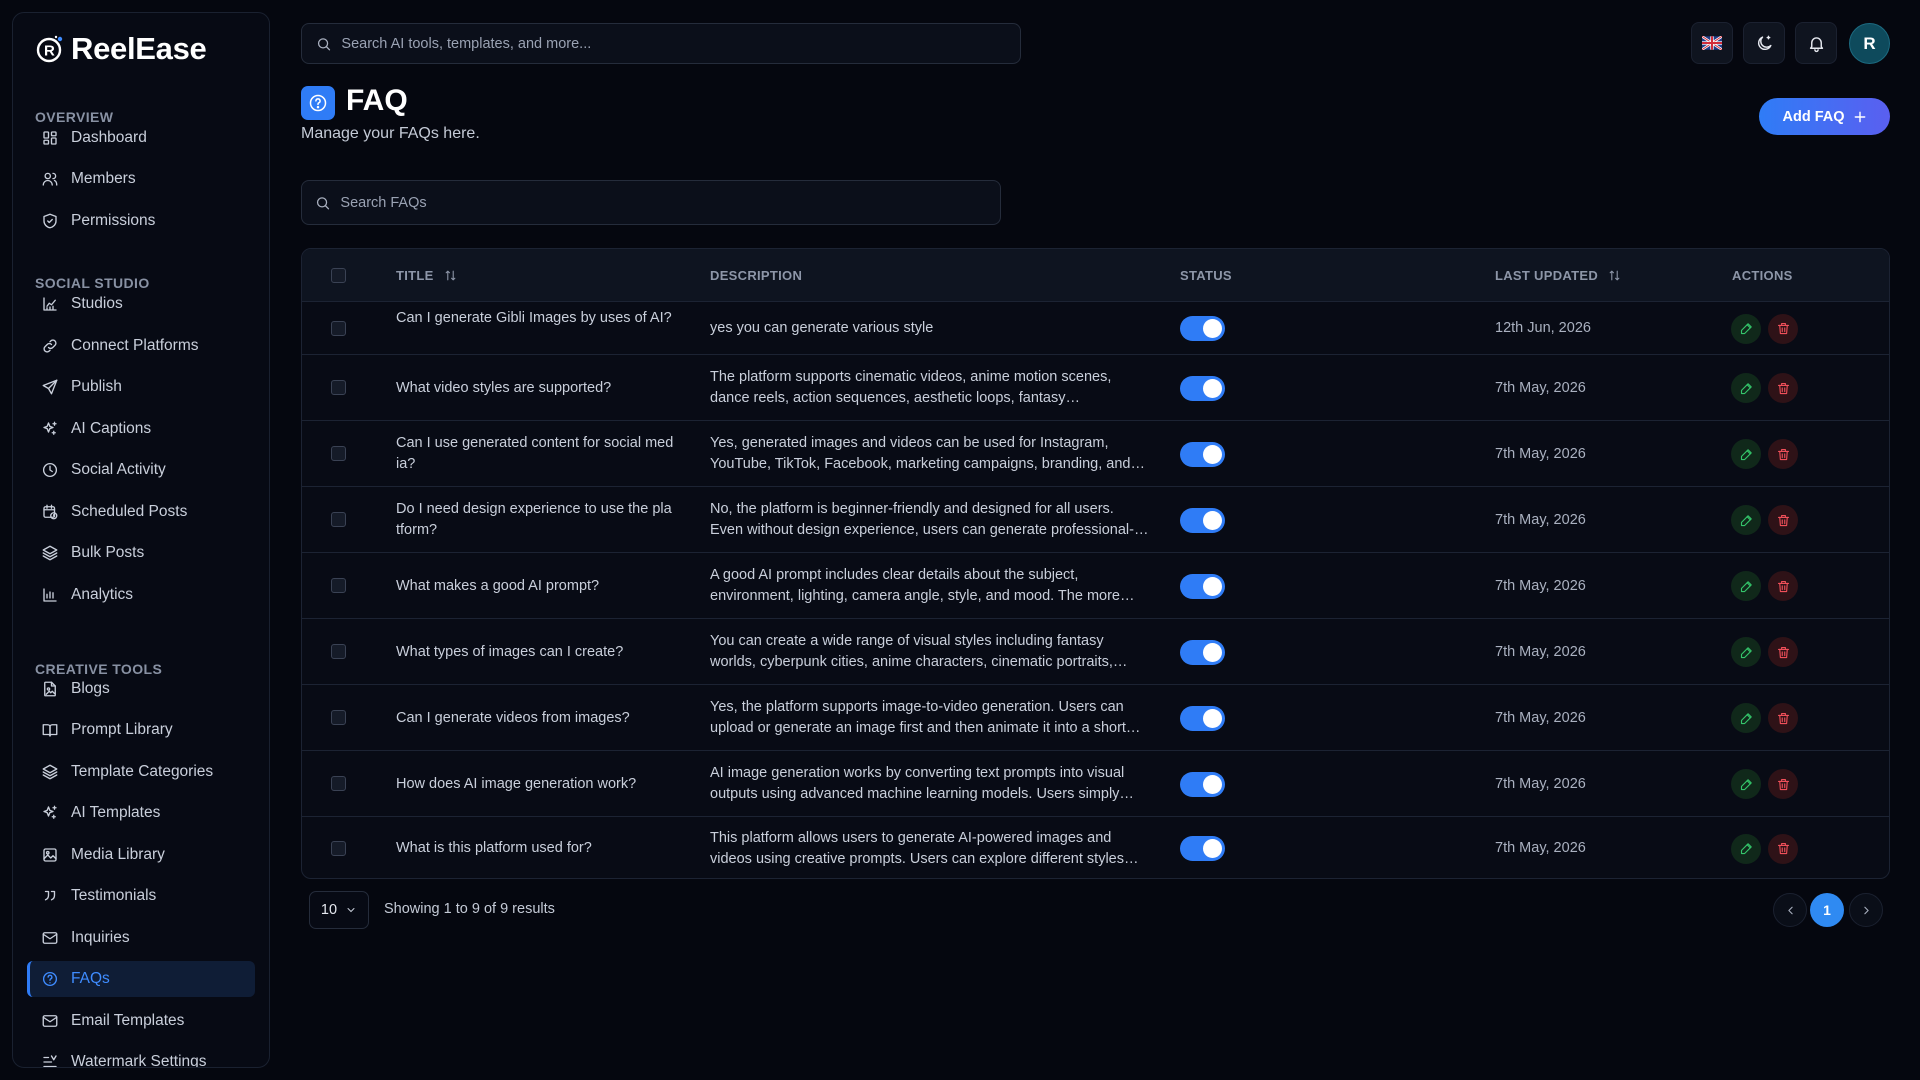  Describe the element at coordinates (141, 979) in the screenshot. I see `sidebar-item-faqs: FAQs` at that location.